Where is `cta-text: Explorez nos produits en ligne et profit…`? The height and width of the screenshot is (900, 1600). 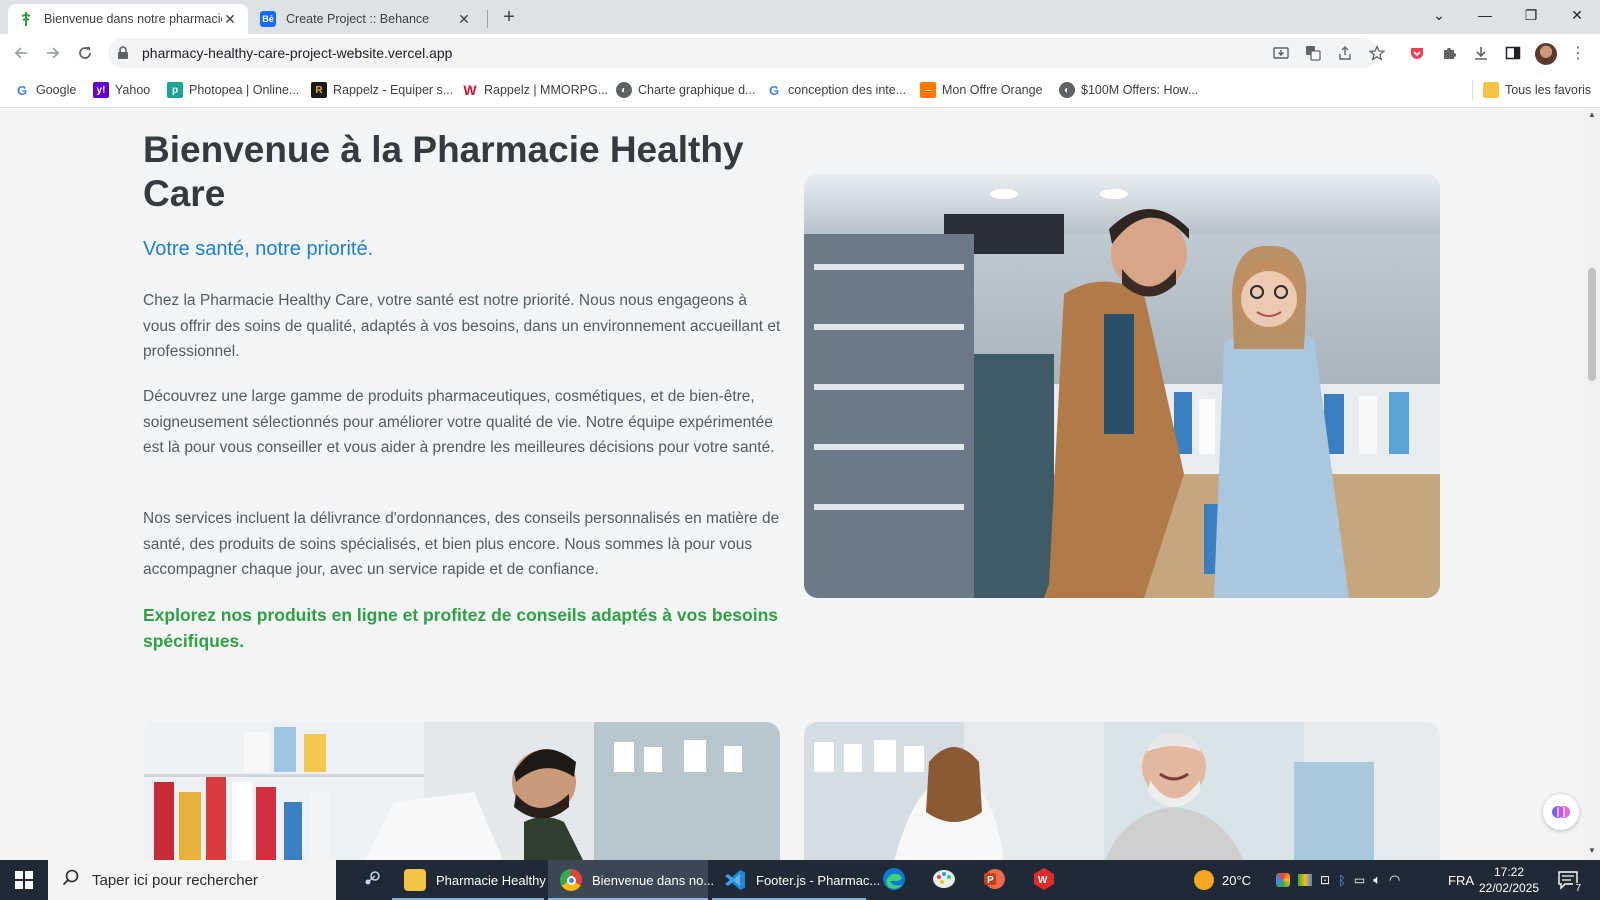 cta-text: Explorez nos produits en ligne et profit… is located at coordinates (461, 628).